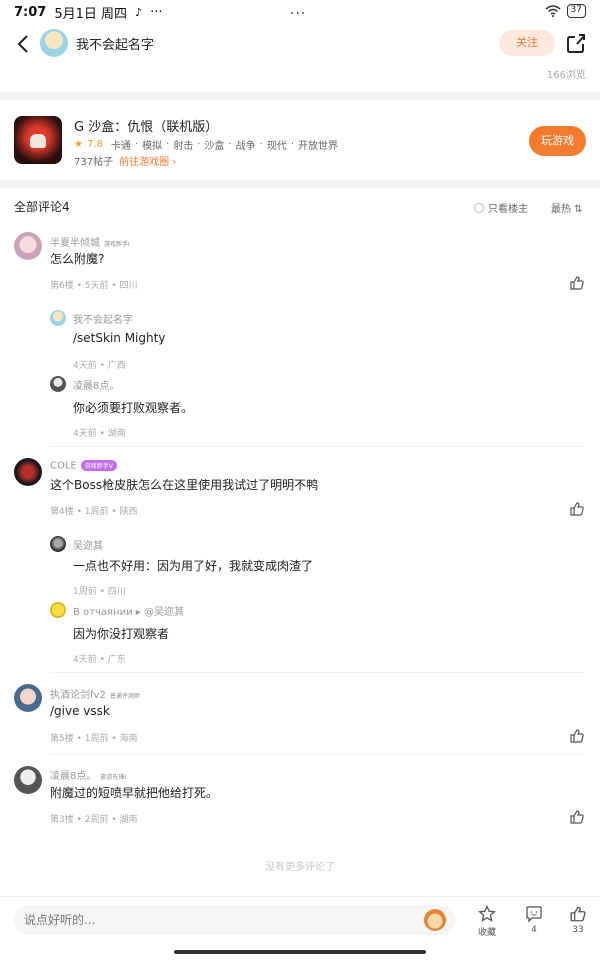 This screenshot has height=960, width=600. Describe the element at coordinates (91, 14) in the screenshot. I see `status-date: 5月1日 周四` at that location.